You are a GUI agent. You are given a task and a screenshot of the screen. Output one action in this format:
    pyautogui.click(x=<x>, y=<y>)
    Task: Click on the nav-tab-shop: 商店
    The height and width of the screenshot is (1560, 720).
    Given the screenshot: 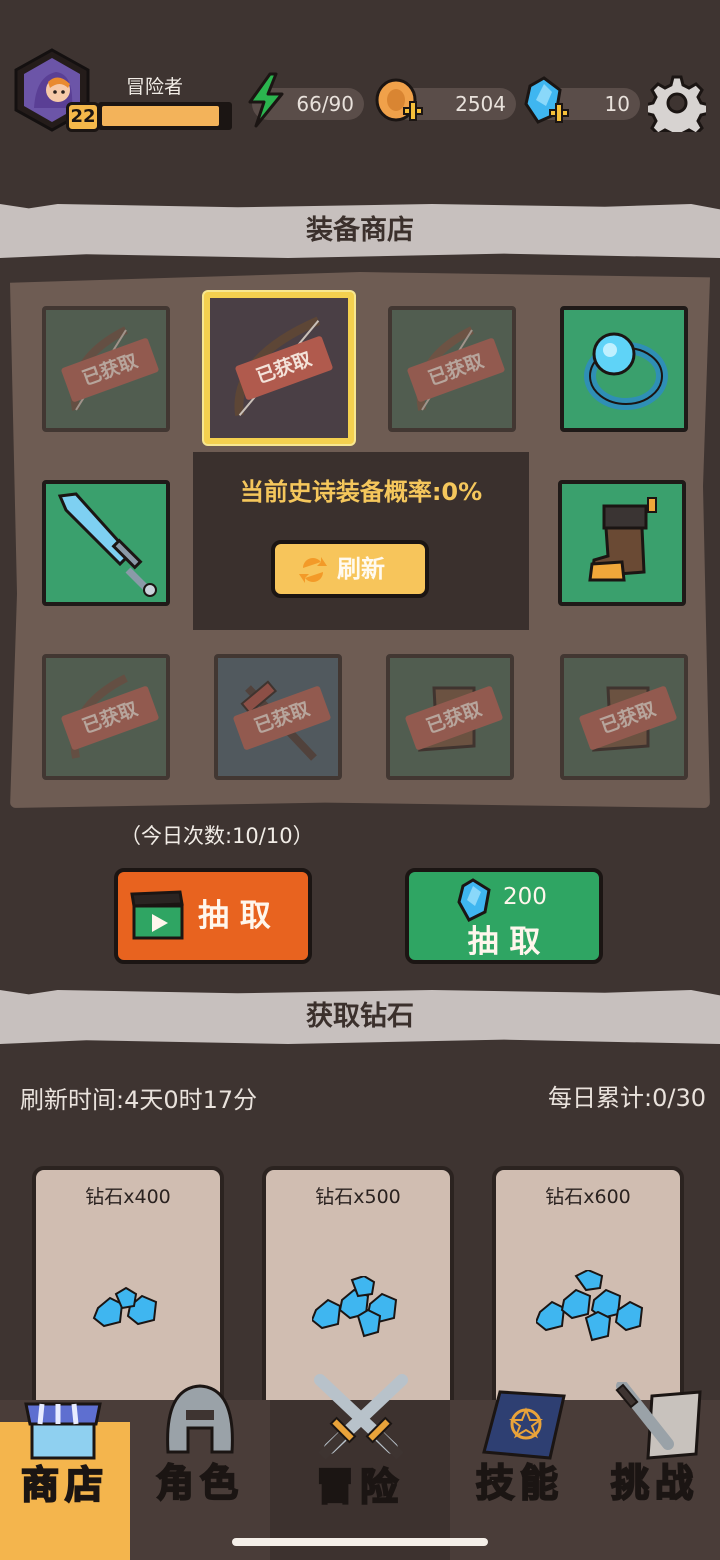 What is the action you would take?
    pyautogui.click(x=65, y=1481)
    